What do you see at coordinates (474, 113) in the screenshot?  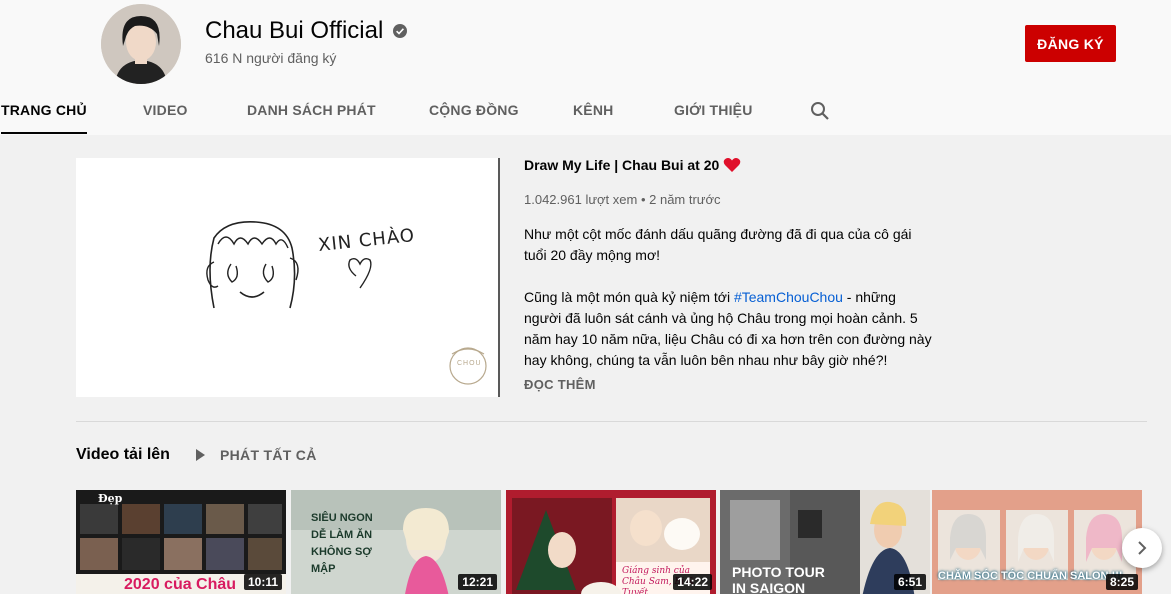 I see `tab-community: CỘNG ĐỒNG` at bounding box center [474, 113].